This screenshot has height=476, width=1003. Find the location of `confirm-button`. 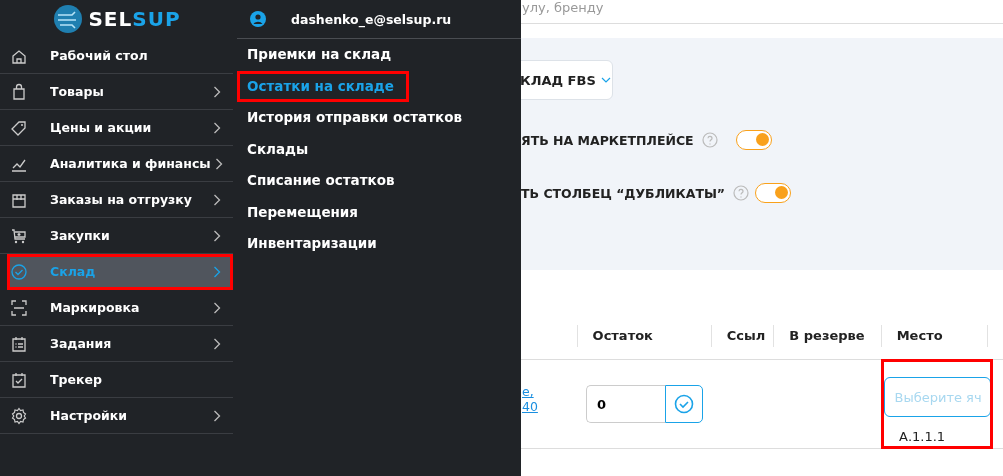

confirm-button is located at coordinates (684, 404).